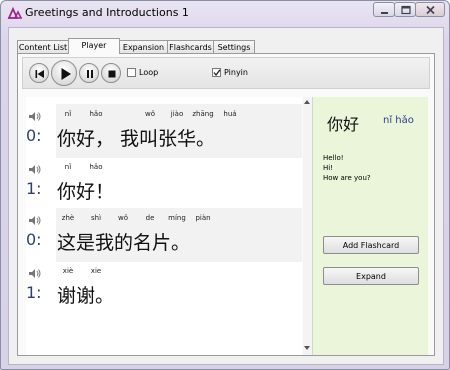  Describe the element at coordinates (343, 124) in the screenshot. I see `detail-hanzi: 你好` at that location.